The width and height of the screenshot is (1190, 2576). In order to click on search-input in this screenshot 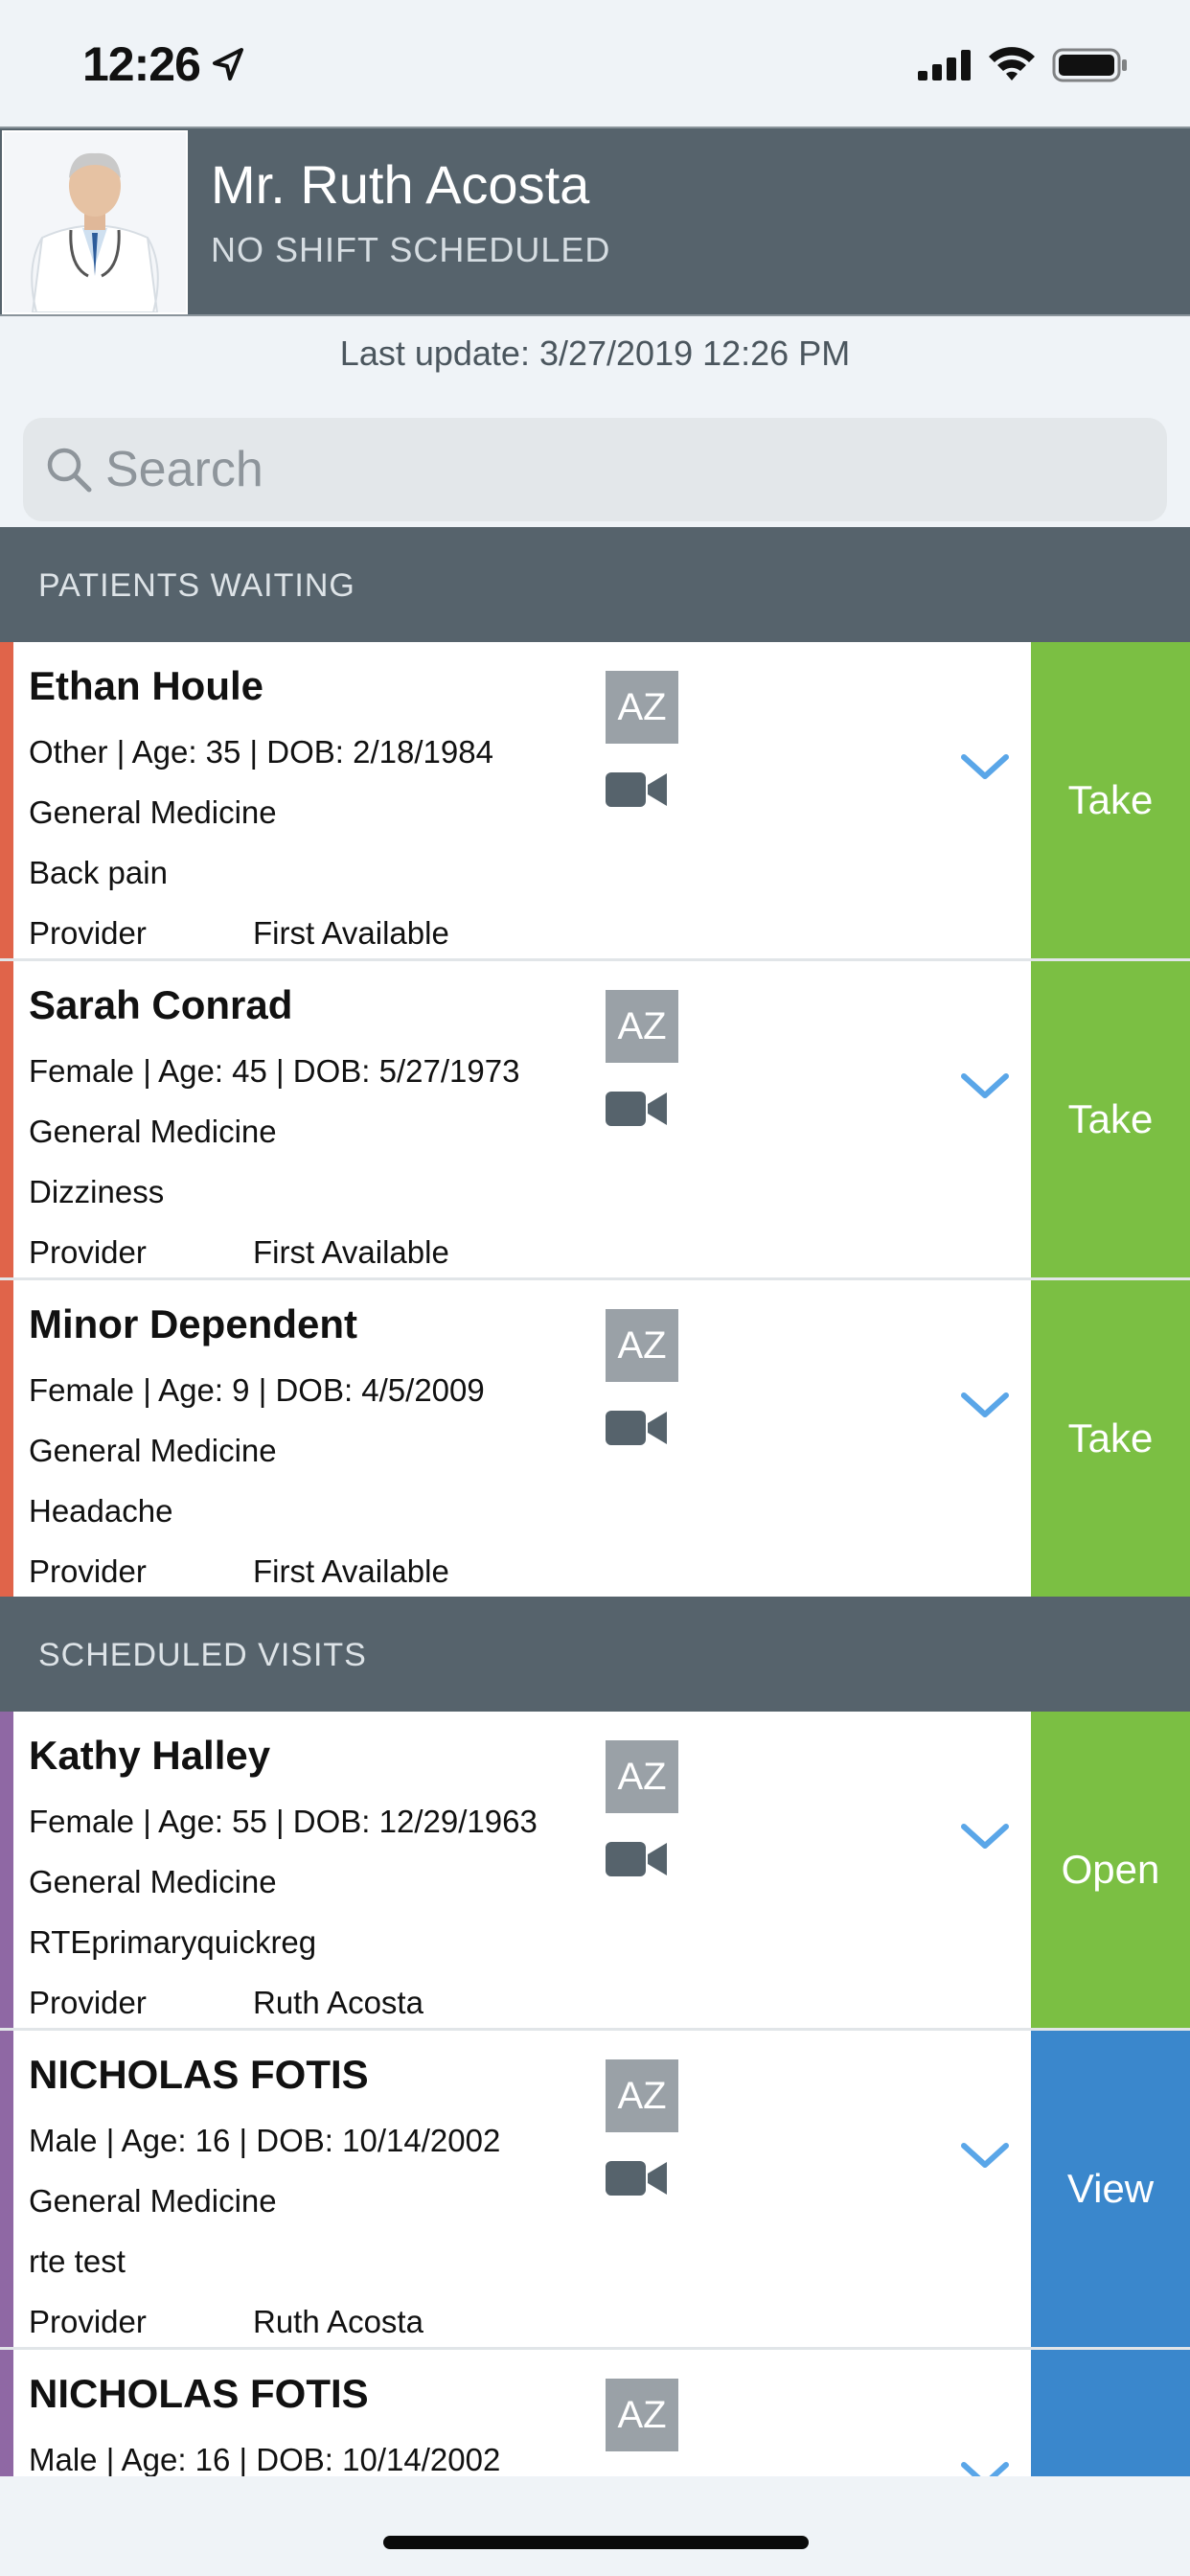, I will do `click(622, 469)`.